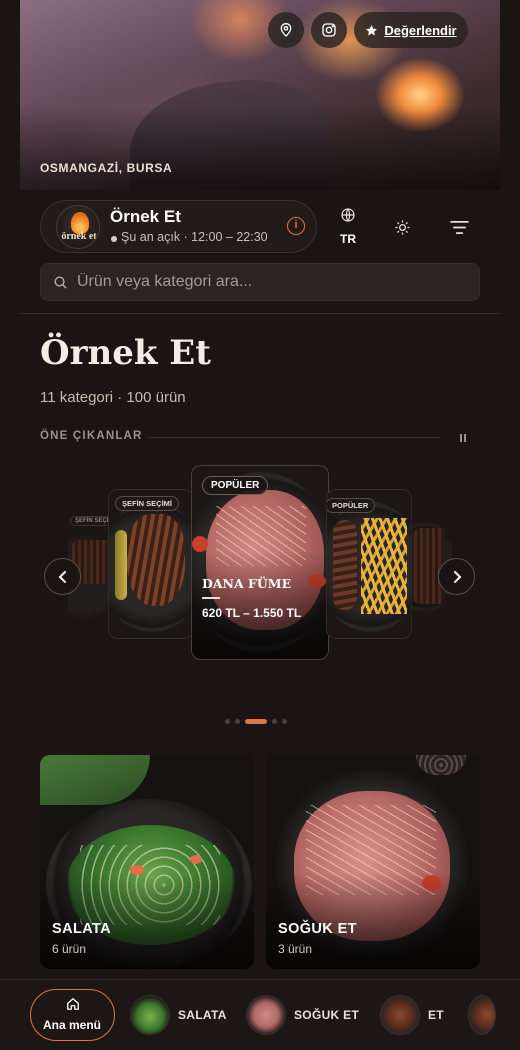  Describe the element at coordinates (260, 562) in the screenshot. I see `carousel-card-main: POPÜLER DANA FÜME 620 TL – 1.550 TL` at that location.